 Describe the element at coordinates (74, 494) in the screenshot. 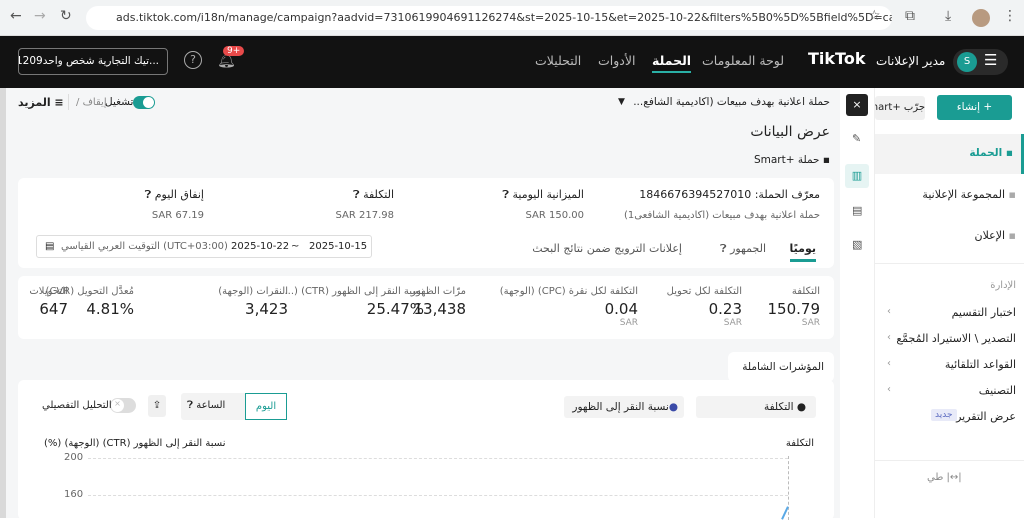

I see `y-tick-160: 160` at that location.